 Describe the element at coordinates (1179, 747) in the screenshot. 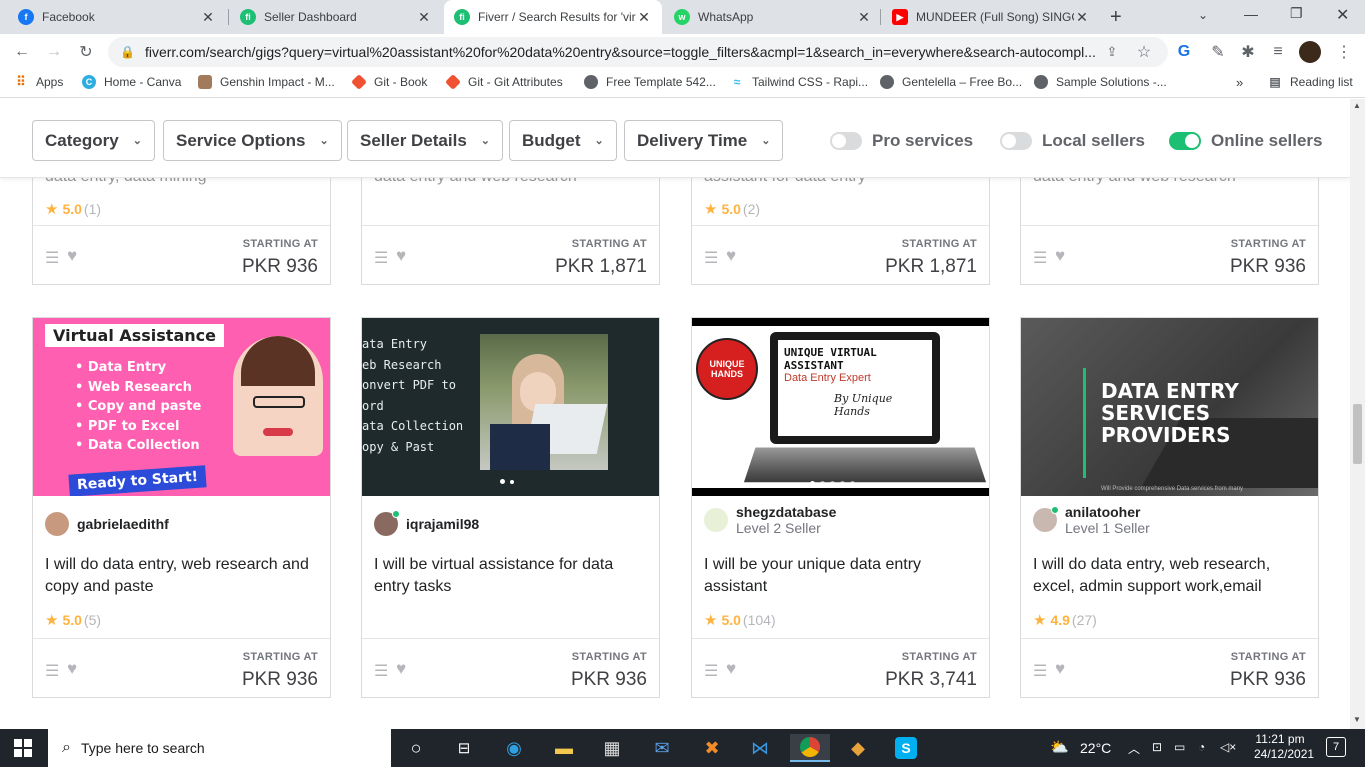

I see `battery-icon: ▭` at that location.